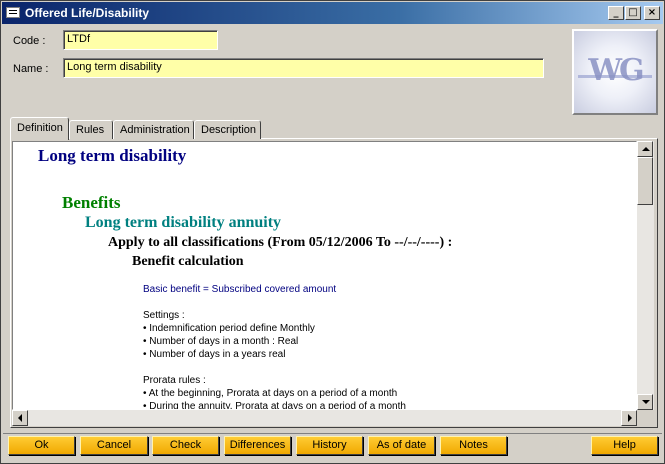 This screenshot has height=464, width=665. Describe the element at coordinates (229, 328) in the screenshot. I see `settings-item: • Indemnification period define Monthly` at that location.